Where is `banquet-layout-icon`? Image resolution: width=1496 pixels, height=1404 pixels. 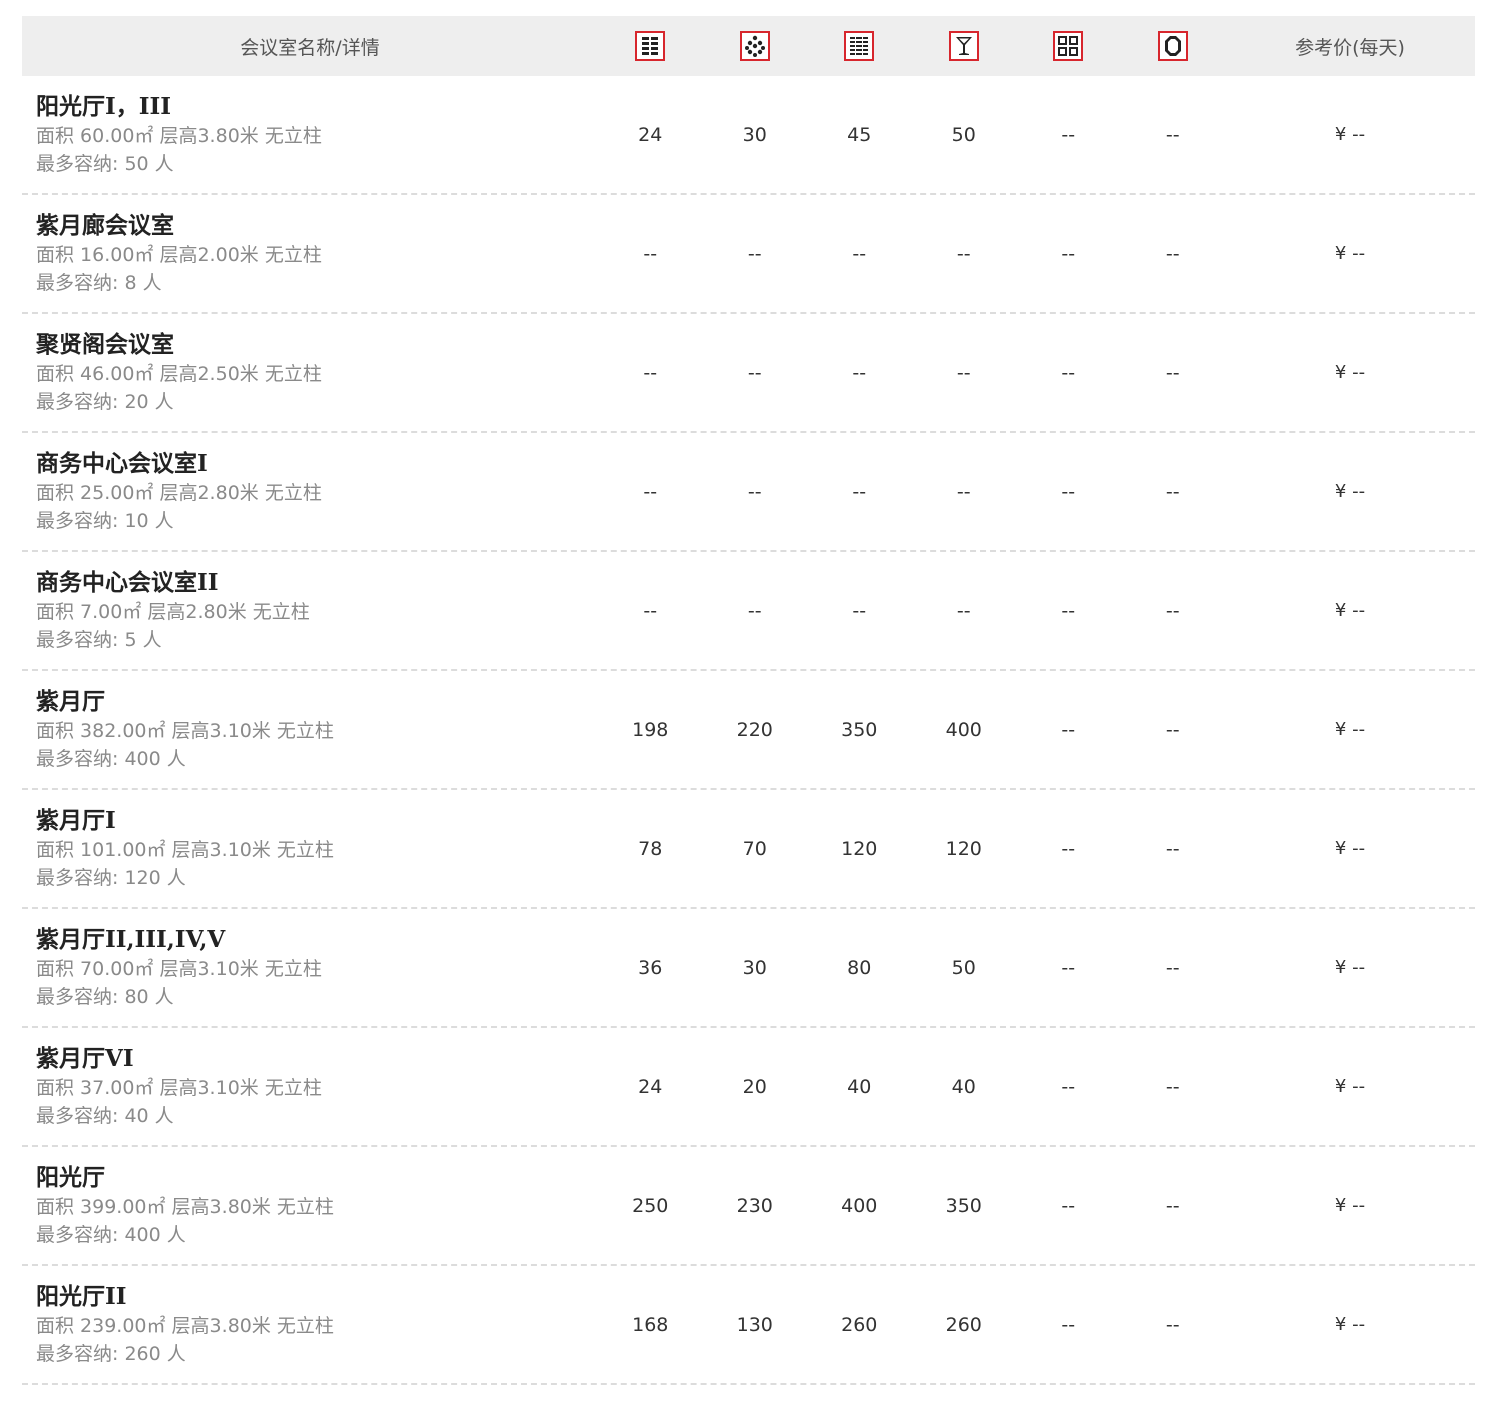
banquet-layout-icon is located at coordinates (754, 46).